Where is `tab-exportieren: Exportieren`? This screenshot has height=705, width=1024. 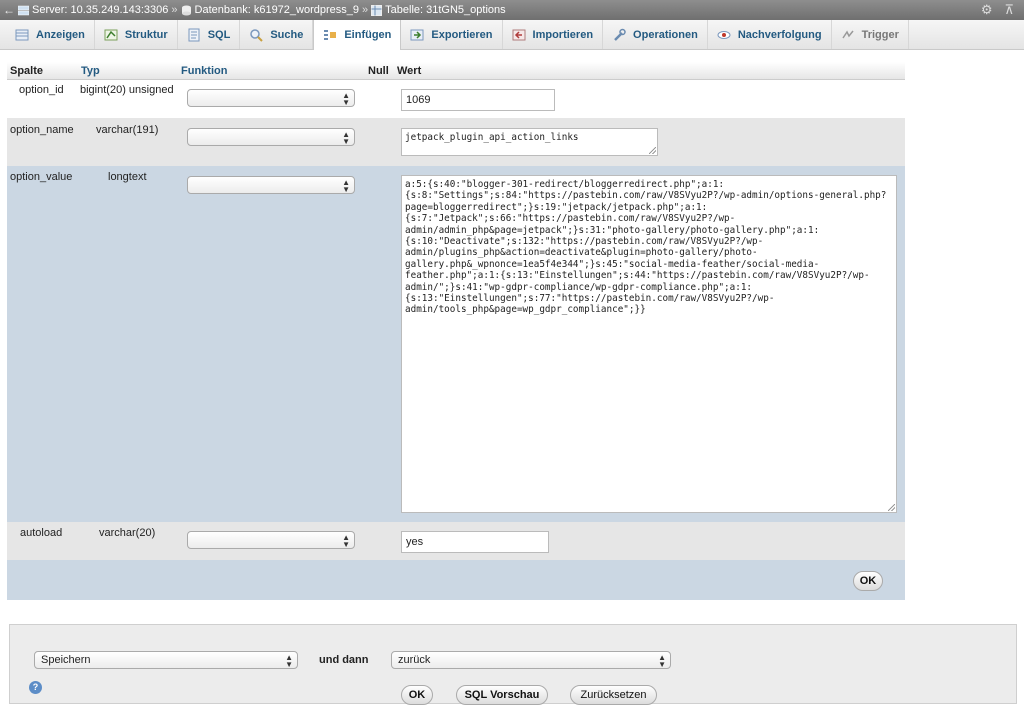
tab-exportieren: Exportieren is located at coordinates (452, 34).